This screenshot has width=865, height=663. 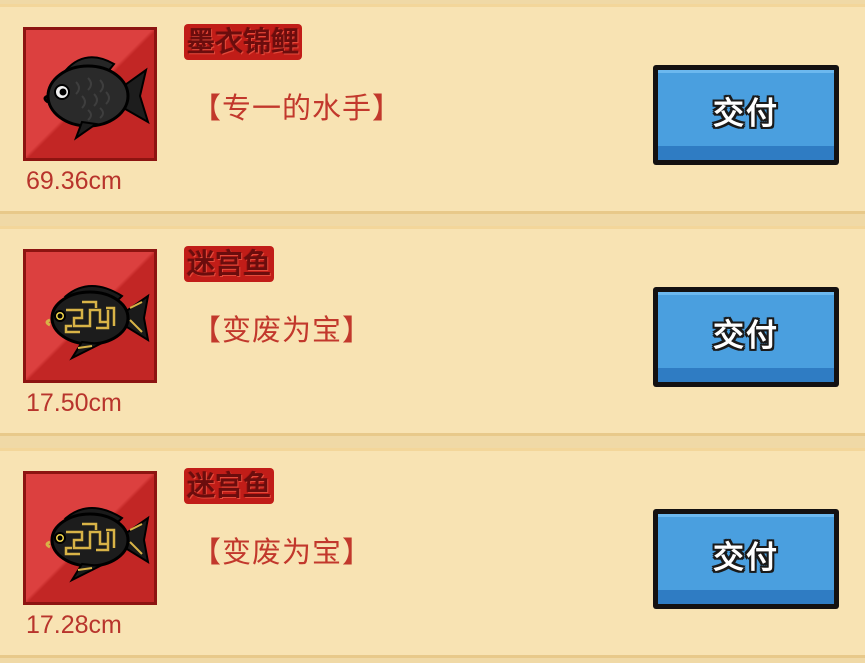 What do you see at coordinates (96, 98) in the screenshot?
I see `black-carp-icon` at bounding box center [96, 98].